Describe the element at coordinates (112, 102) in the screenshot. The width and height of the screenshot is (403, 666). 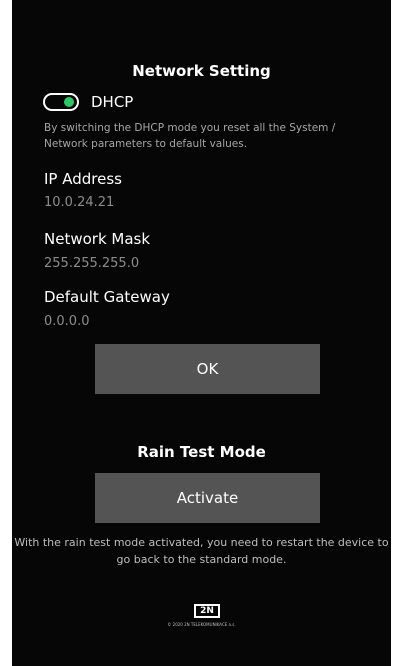
I see `dhcp-label: DHCP` at that location.